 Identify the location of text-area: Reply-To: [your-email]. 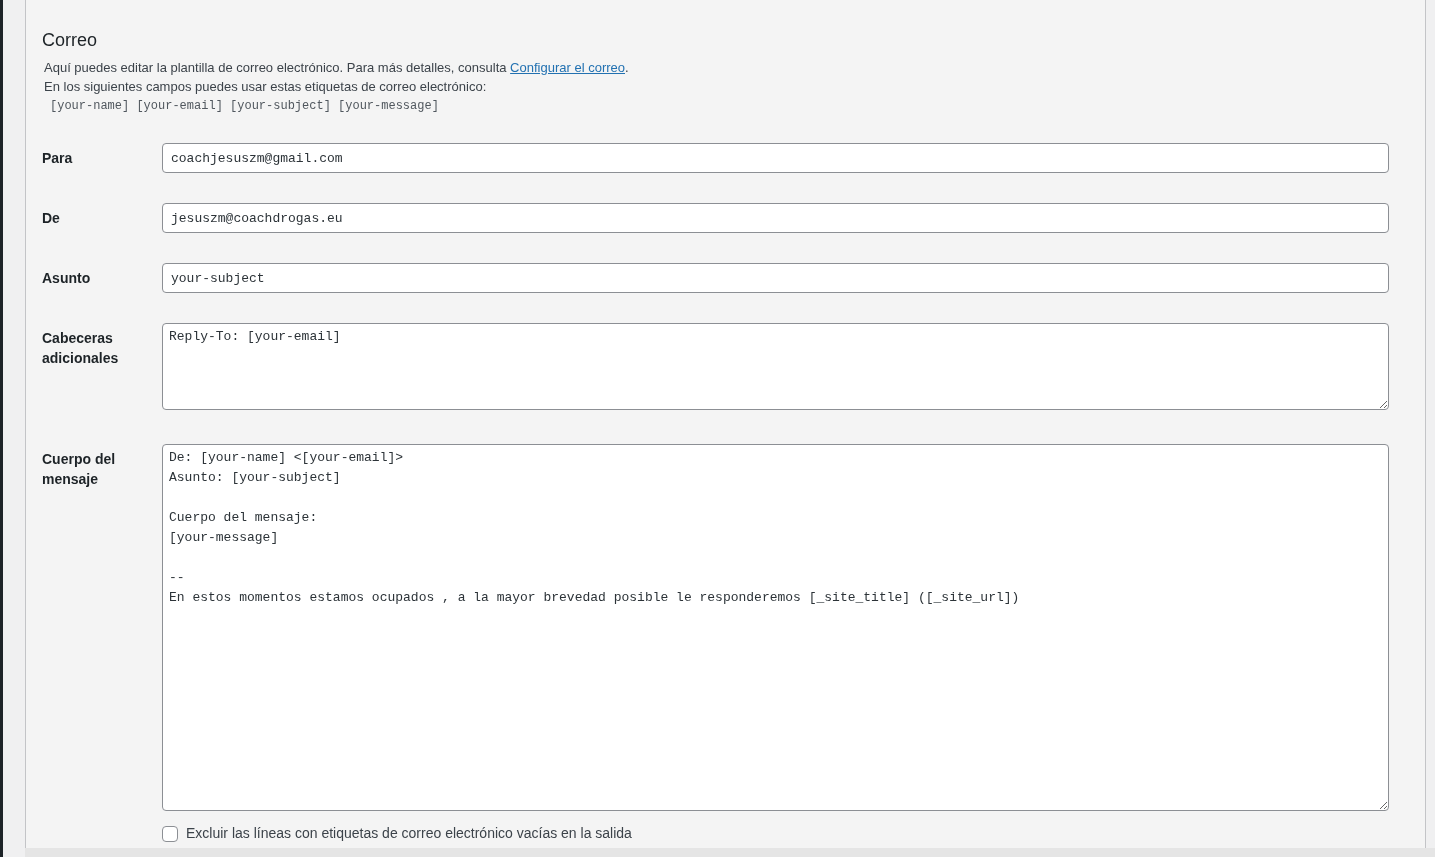
(775, 366).